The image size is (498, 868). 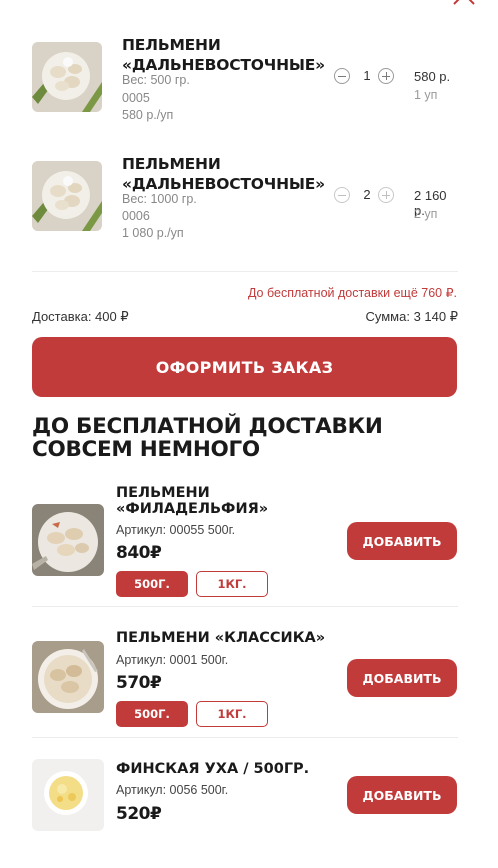 I want to click on section-title: ДО БЕСПЛАТНОЙ ДОСТАВКИ СОВСЕМ НЕМНОГО, so click(x=207, y=438).